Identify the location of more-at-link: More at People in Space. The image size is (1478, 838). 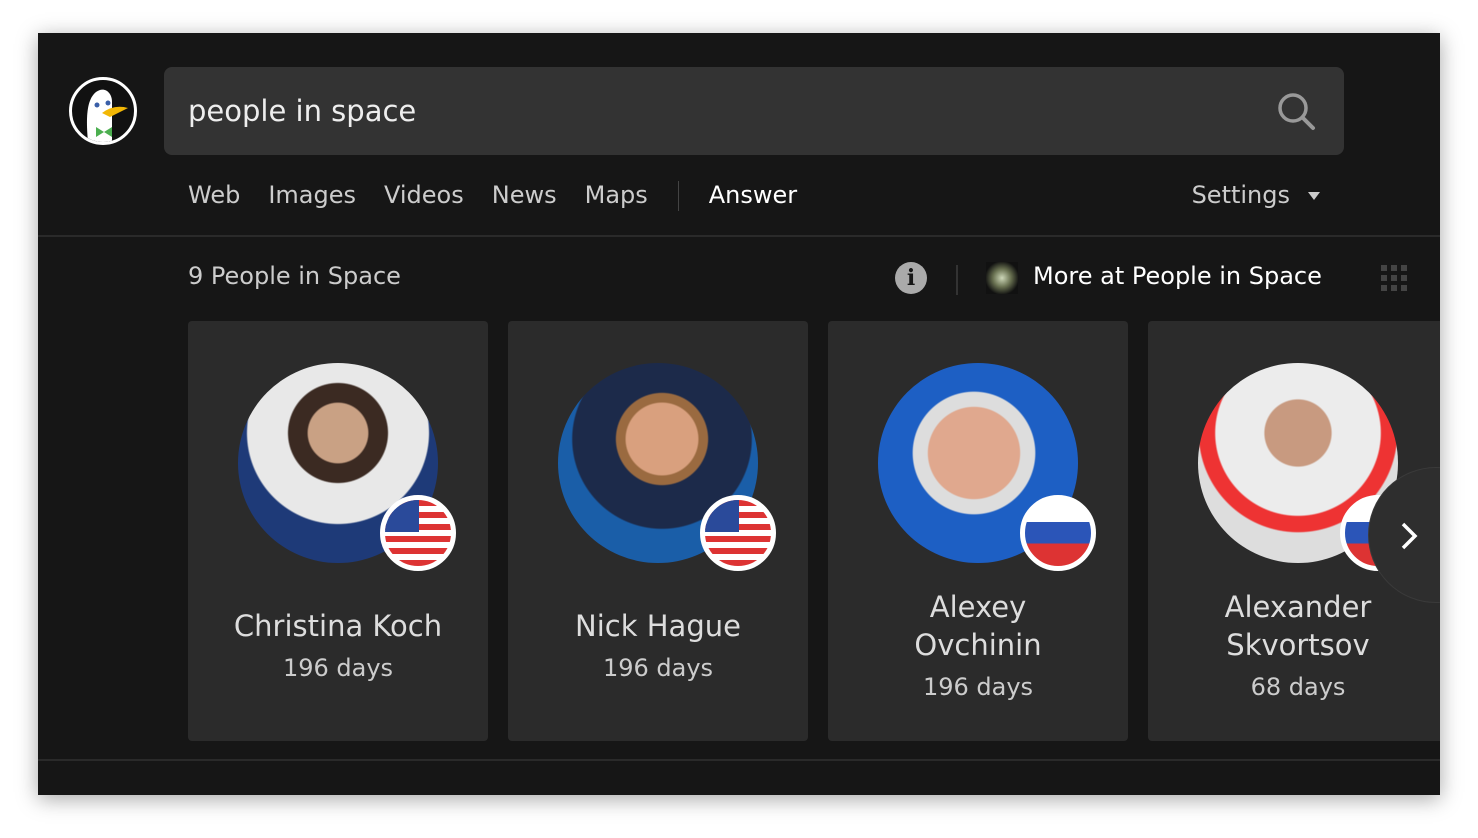
(1177, 276).